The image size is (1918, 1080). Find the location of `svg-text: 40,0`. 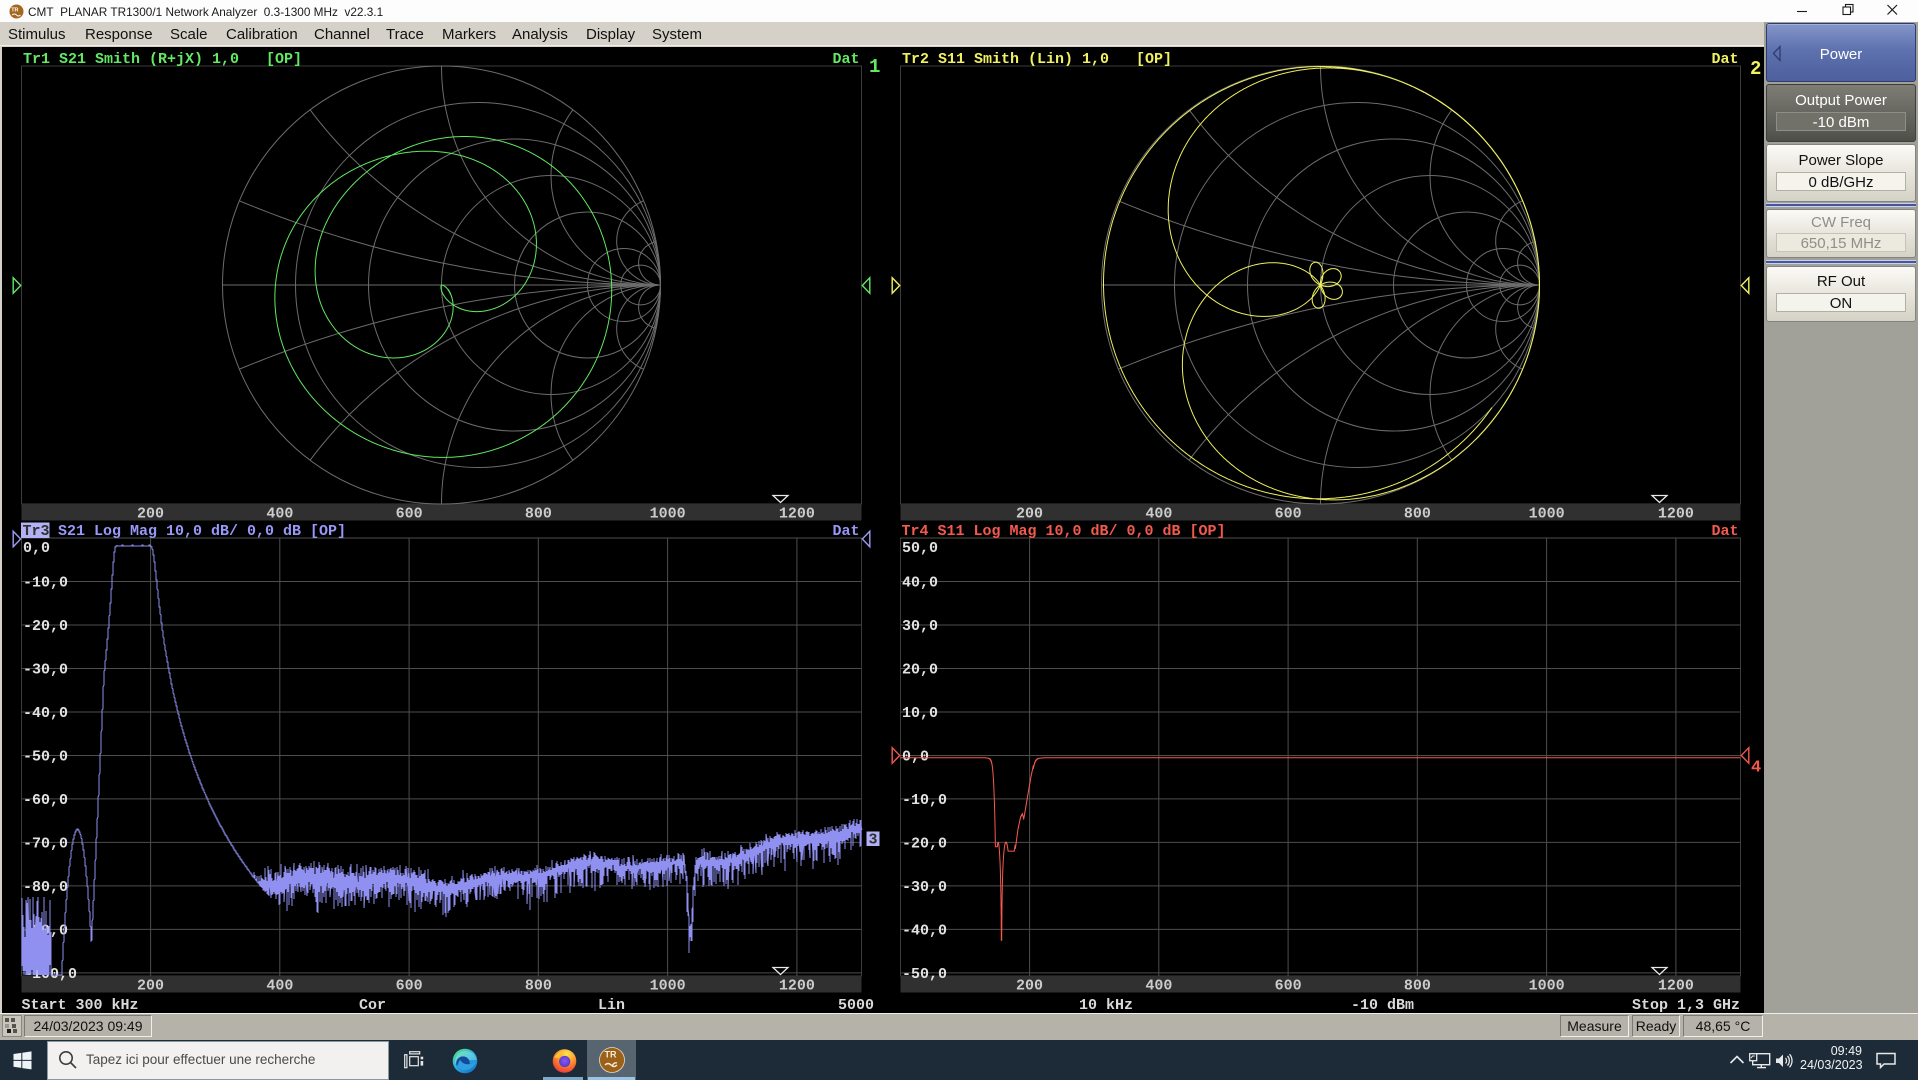

svg-text: 40,0 is located at coordinates (920, 582).